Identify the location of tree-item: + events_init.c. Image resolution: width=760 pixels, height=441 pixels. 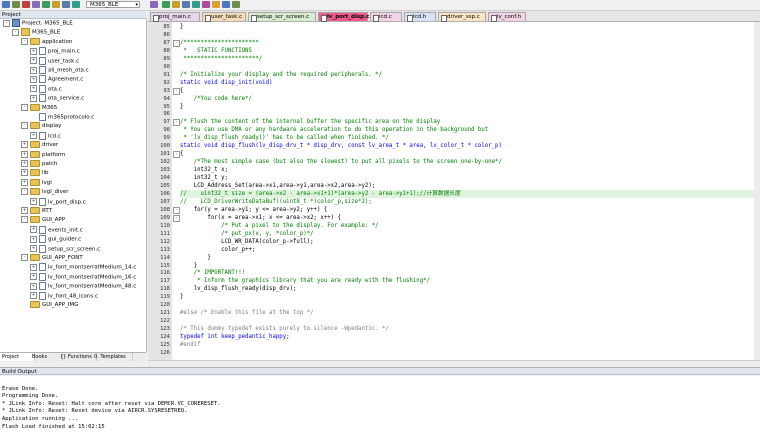
(56, 230).